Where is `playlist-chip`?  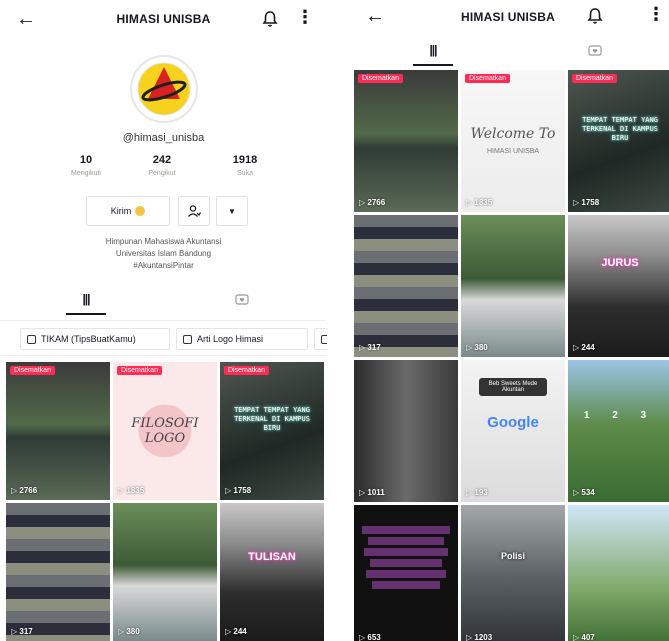
playlist-chip is located at coordinates (320, 339).